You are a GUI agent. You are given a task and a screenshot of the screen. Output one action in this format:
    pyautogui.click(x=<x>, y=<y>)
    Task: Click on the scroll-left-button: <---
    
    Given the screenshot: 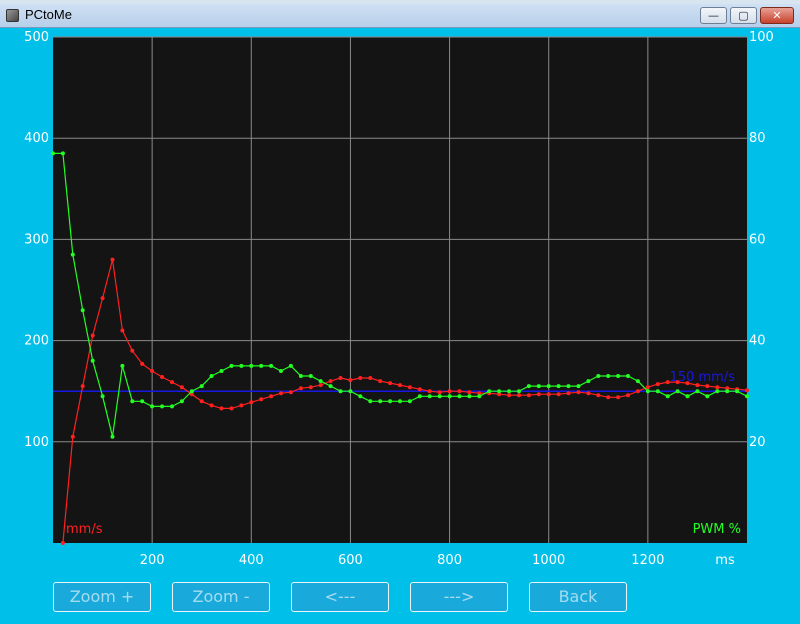 What is the action you would take?
    pyautogui.click(x=340, y=597)
    